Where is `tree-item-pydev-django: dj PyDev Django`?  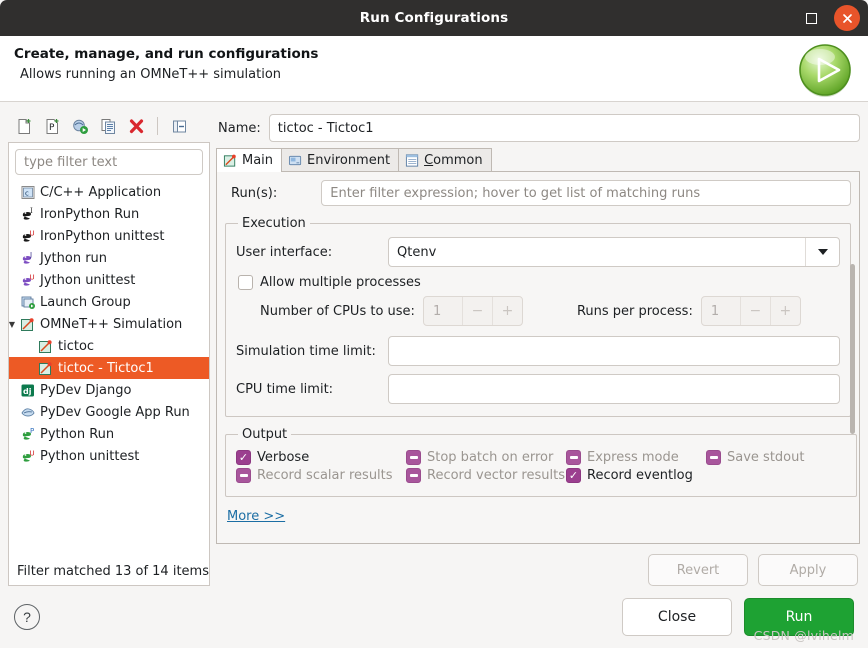 tree-item-pydev-django: dj PyDev Django is located at coordinates (109, 390).